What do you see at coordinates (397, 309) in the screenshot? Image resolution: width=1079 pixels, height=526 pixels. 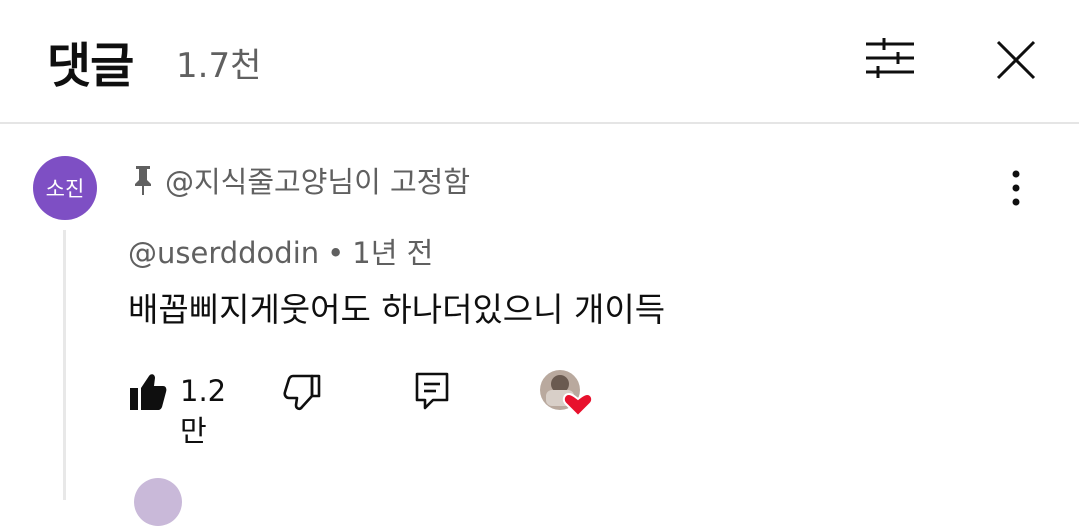 I see `comment-text: 배꼽삐지게웃어도 하나더있으니 개이득` at bounding box center [397, 309].